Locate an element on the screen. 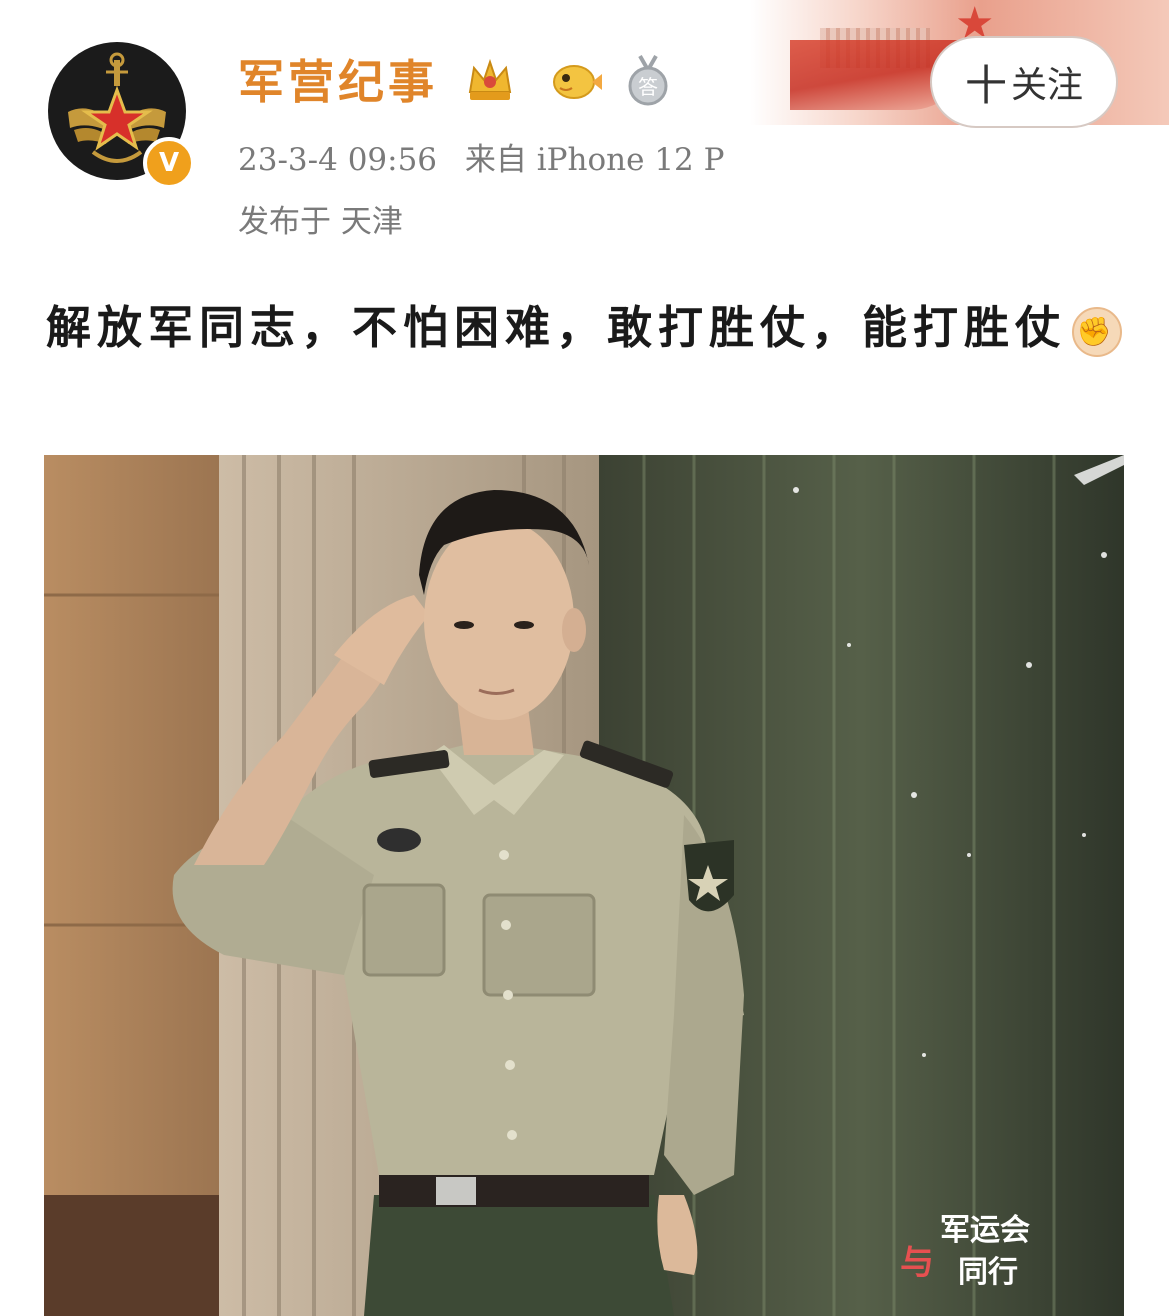  answer-medal-label: 答 is located at coordinates (648, 87).